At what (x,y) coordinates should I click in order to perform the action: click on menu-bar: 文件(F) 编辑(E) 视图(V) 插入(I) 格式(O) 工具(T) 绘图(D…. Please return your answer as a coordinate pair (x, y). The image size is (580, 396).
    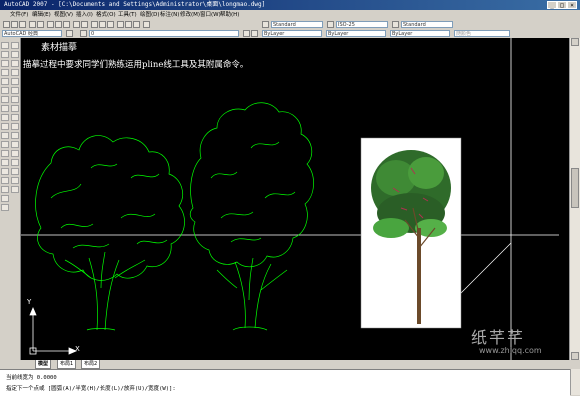
    Looking at the image, I should click on (290, 15).